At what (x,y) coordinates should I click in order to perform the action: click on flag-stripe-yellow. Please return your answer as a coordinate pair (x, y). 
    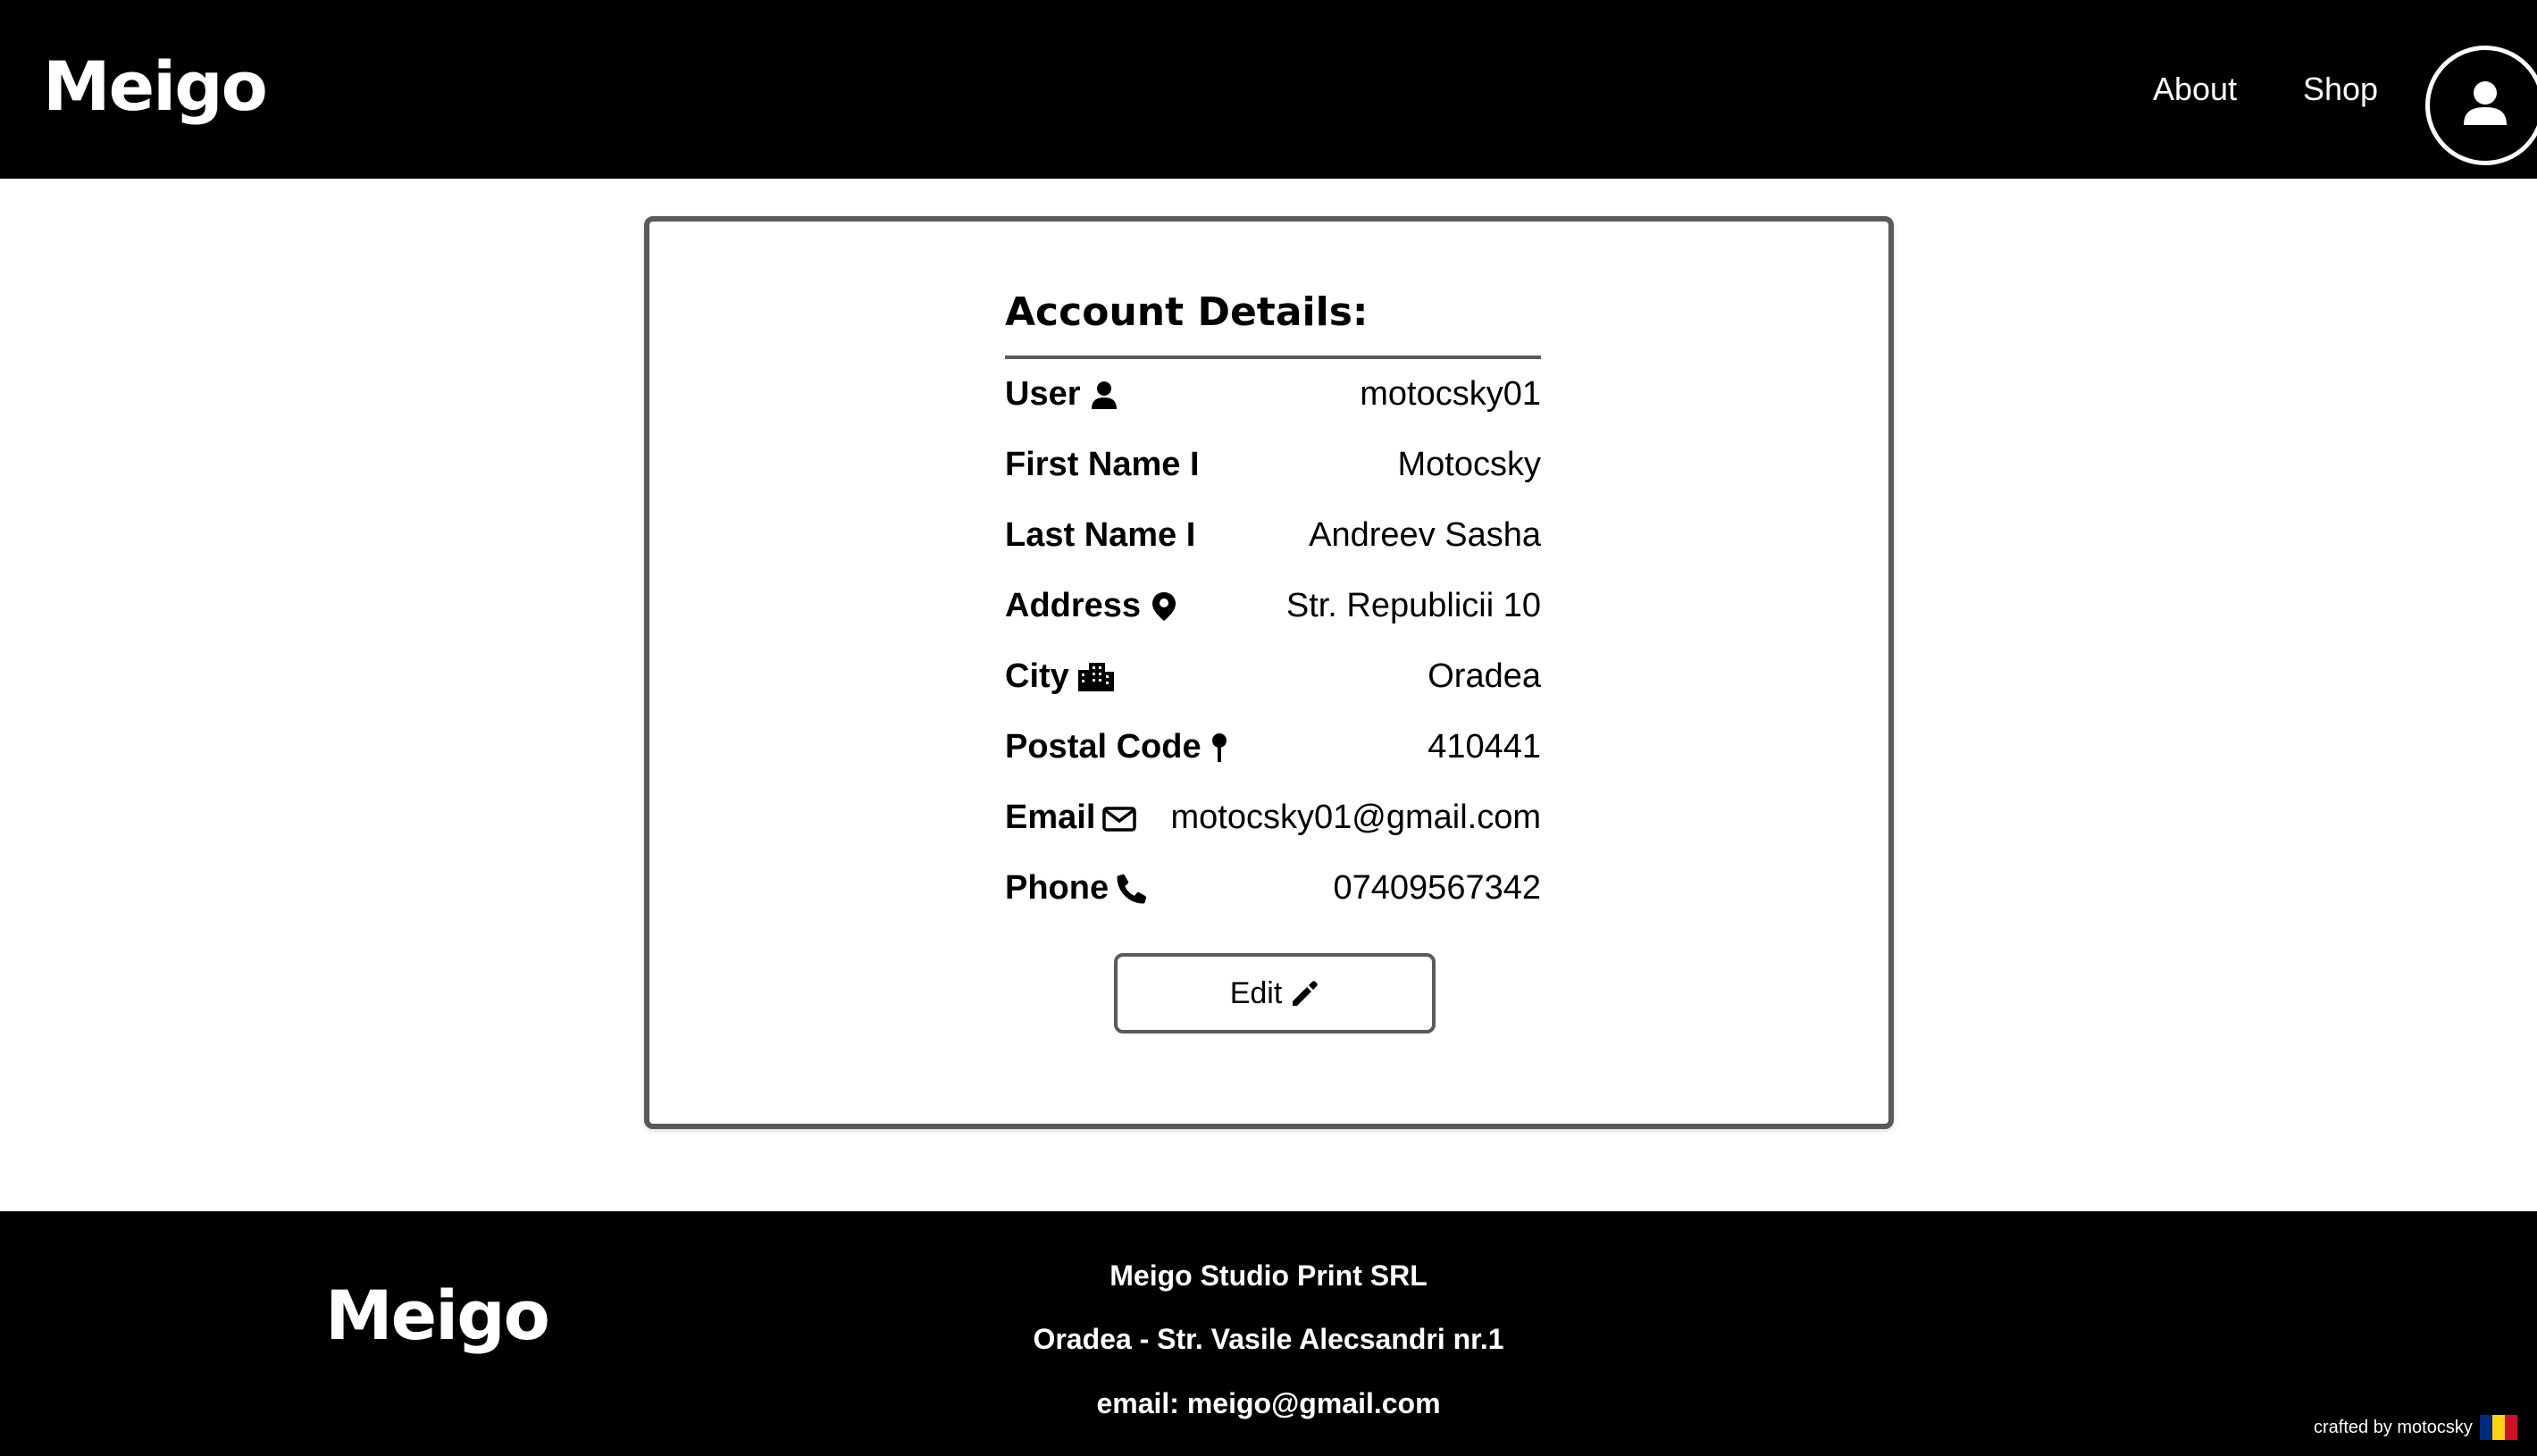
    Looking at the image, I should click on (2498, 1427).